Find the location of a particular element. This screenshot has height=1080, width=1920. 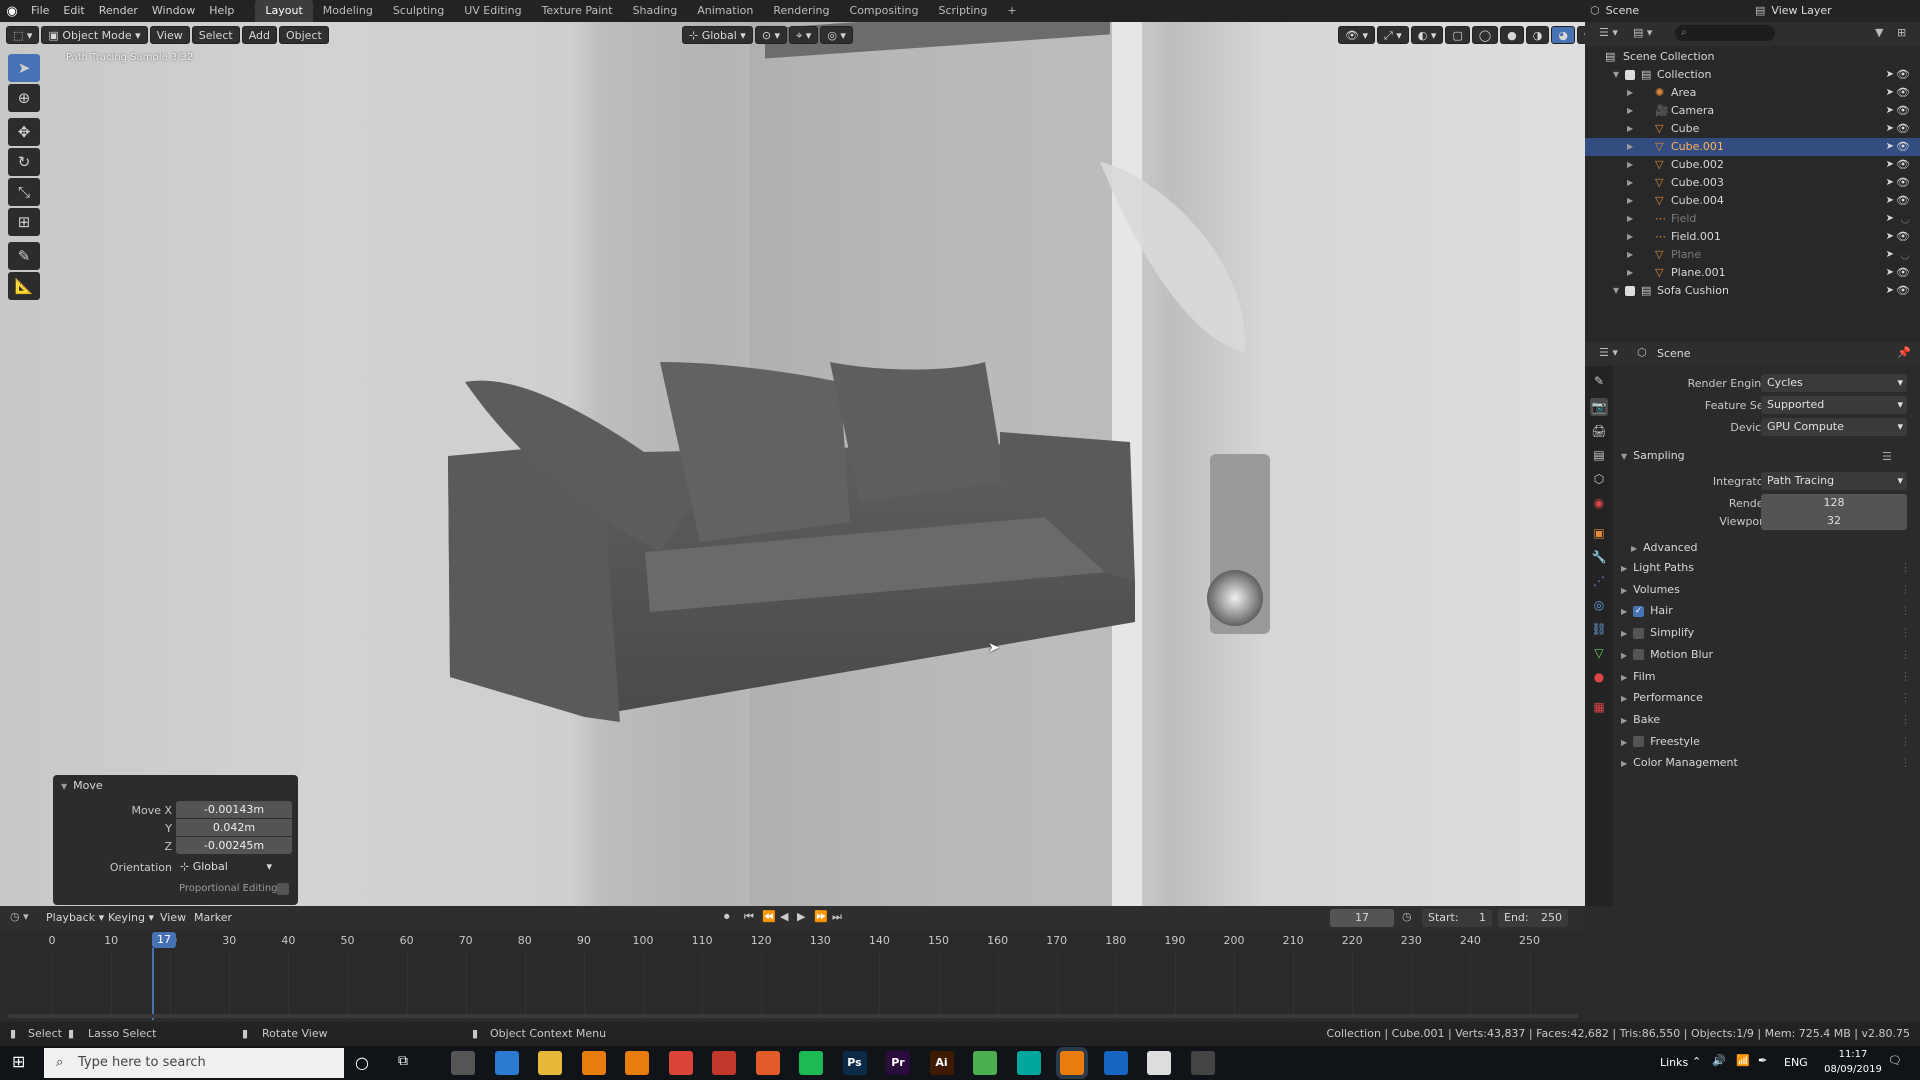

workspace-tab-layout: Layout is located at coordinates (284, 11).